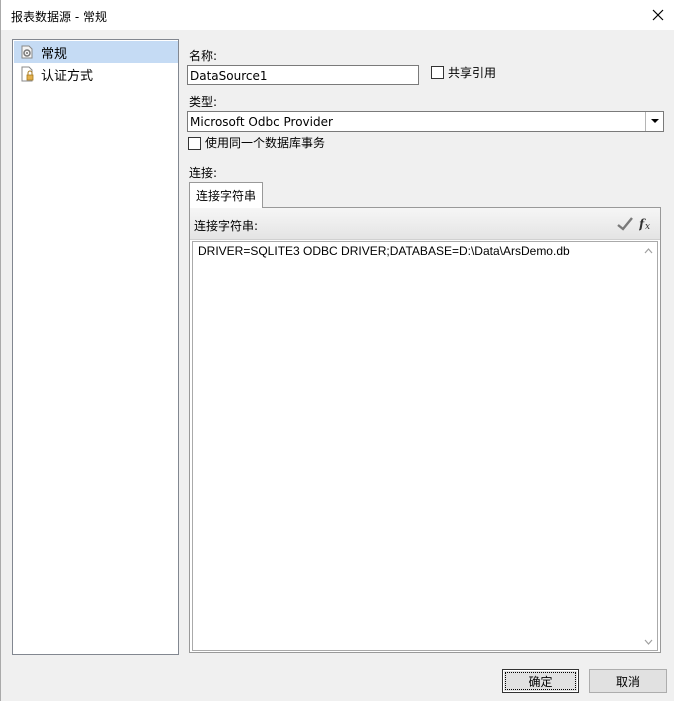  I want to click on dropdown-button, so click(654, 121).